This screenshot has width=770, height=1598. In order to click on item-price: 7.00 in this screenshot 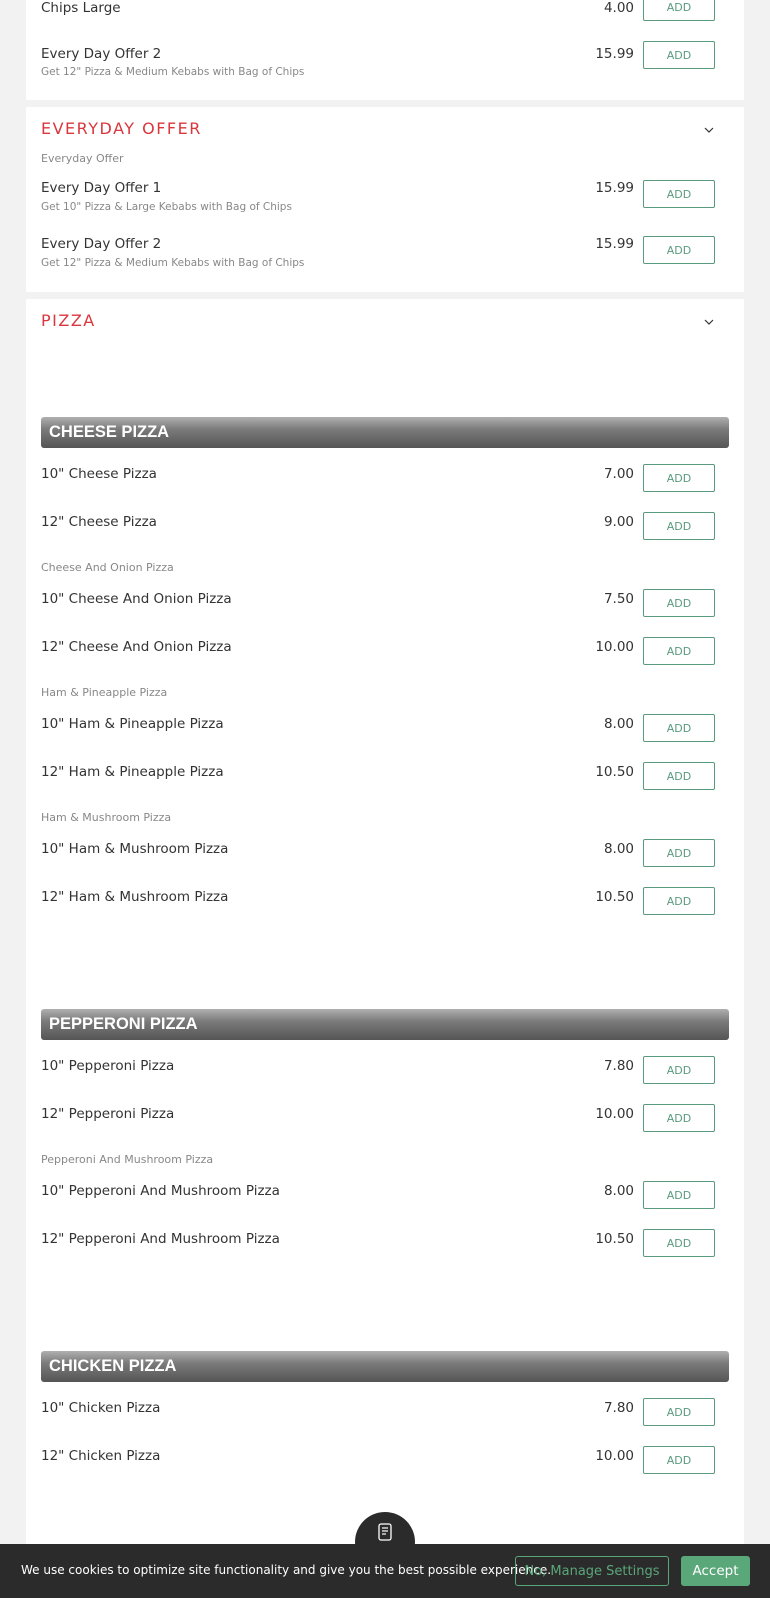, I will do `click(618, 474)`.